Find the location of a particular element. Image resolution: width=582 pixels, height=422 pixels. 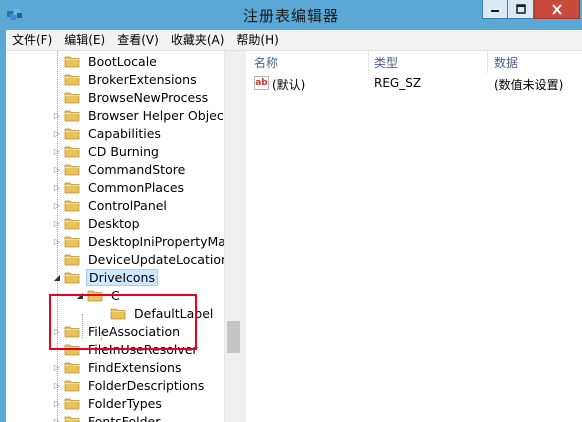

tree-node: ▷ FontsFolder is located at coordinates (107, 417).